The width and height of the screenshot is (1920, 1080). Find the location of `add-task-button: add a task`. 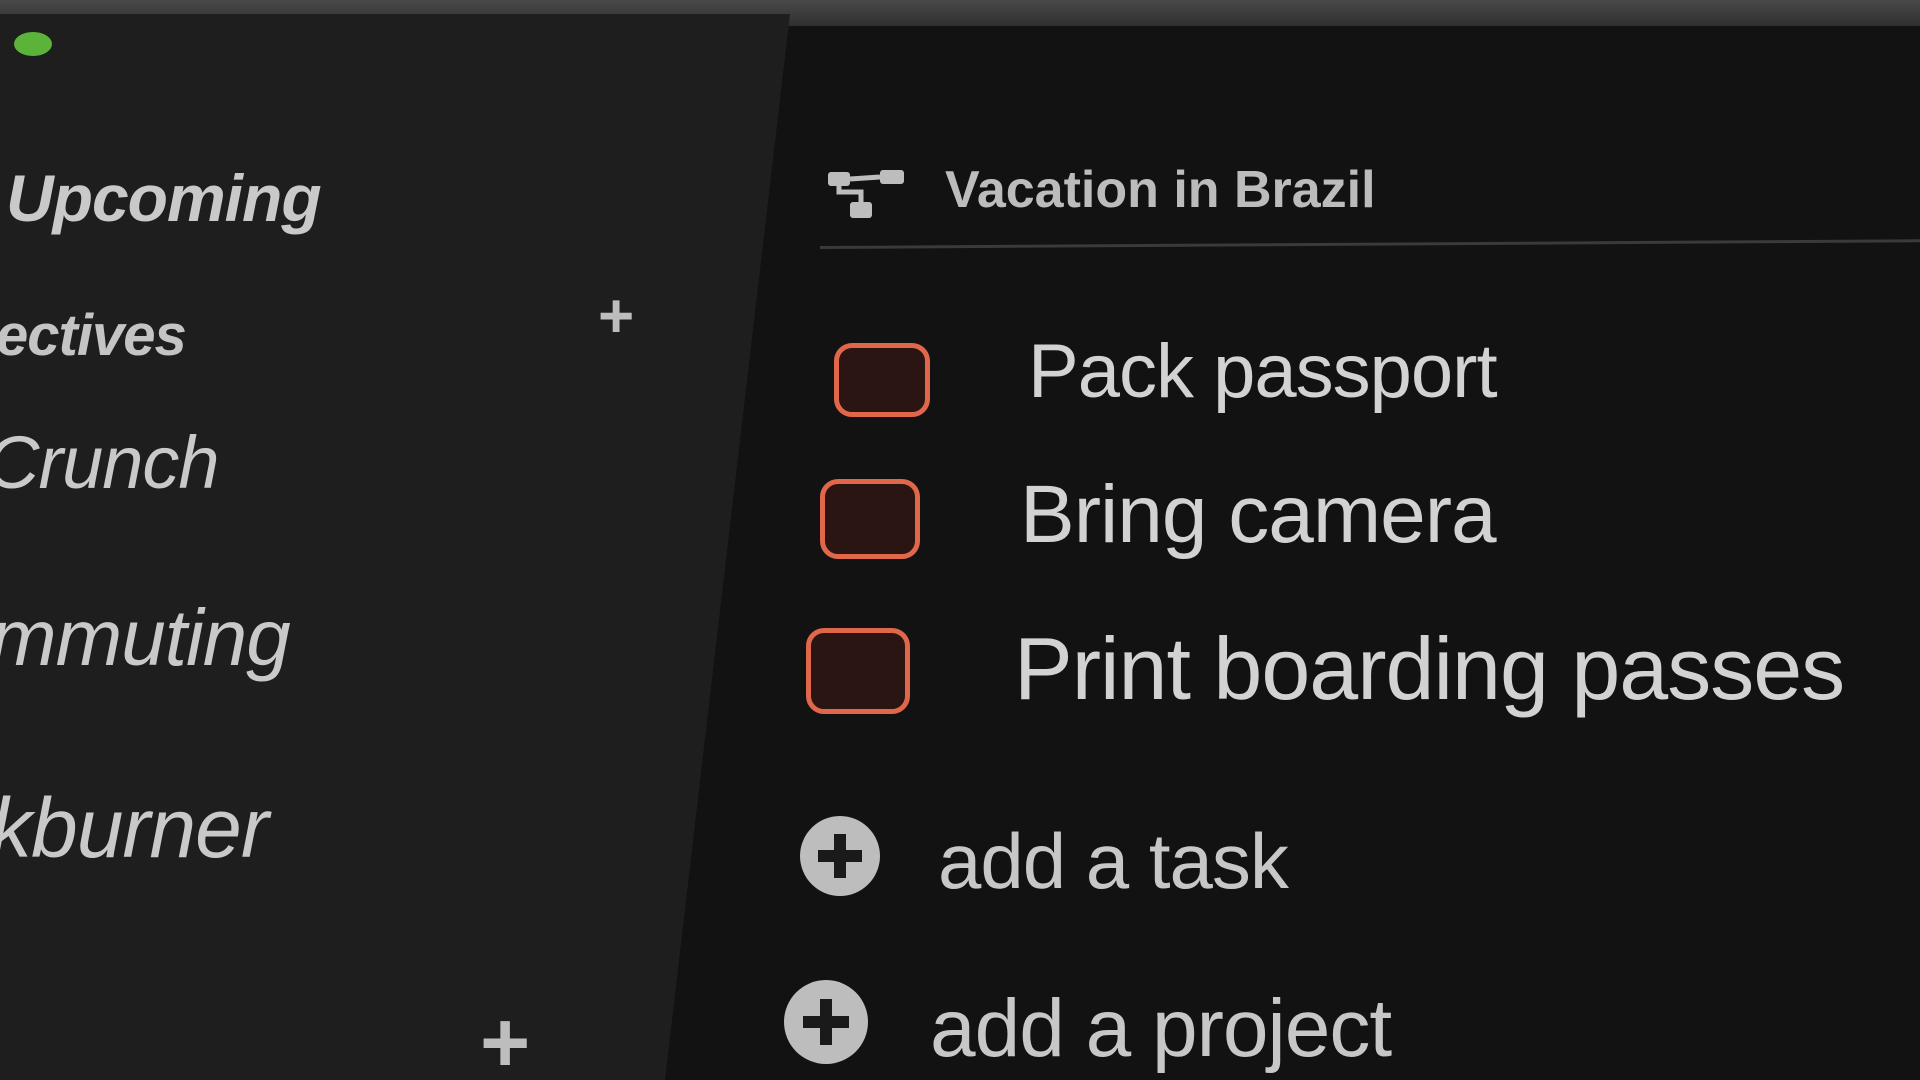

add-task-button: add a task is located at coordinates (1113, 861).